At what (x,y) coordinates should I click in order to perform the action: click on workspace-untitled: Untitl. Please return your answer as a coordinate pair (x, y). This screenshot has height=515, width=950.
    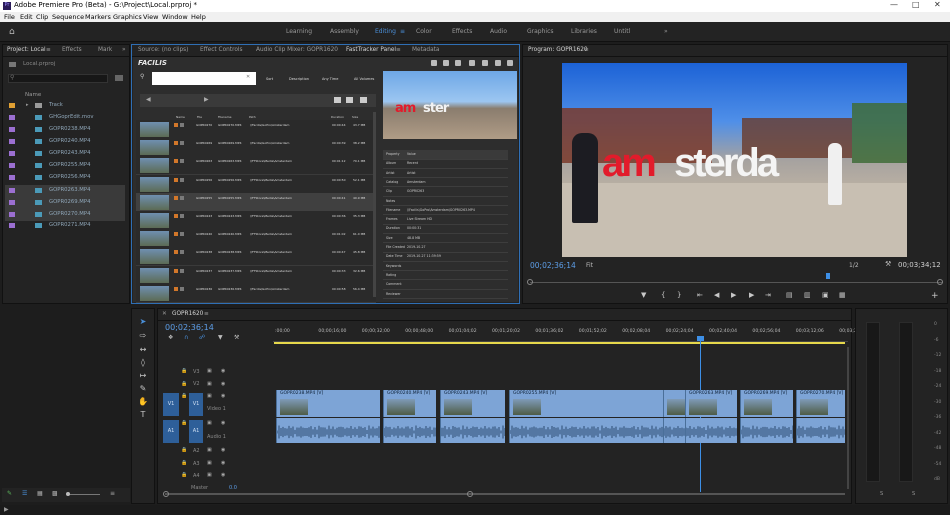
    Looking at the image, I should click on (622, 31).